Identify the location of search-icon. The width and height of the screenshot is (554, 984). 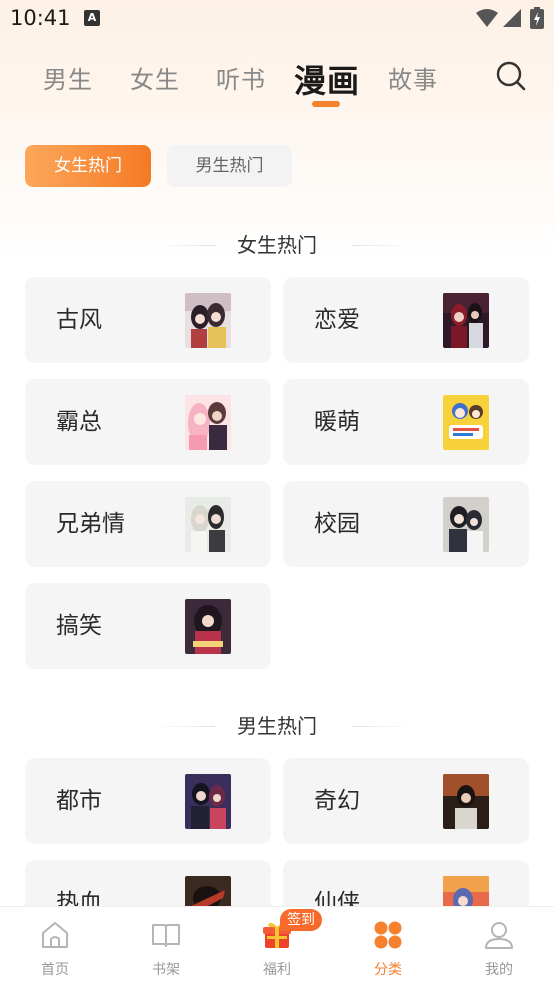
(511, 76).